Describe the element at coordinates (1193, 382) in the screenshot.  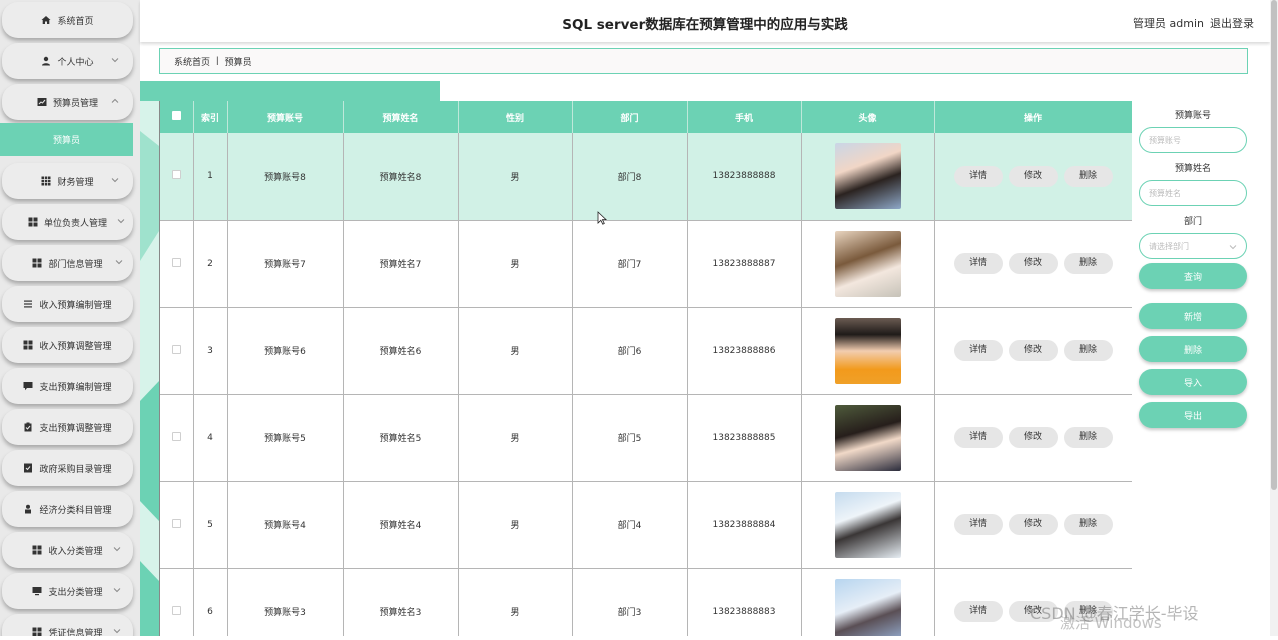
I see `import-button: 导入` at that location.